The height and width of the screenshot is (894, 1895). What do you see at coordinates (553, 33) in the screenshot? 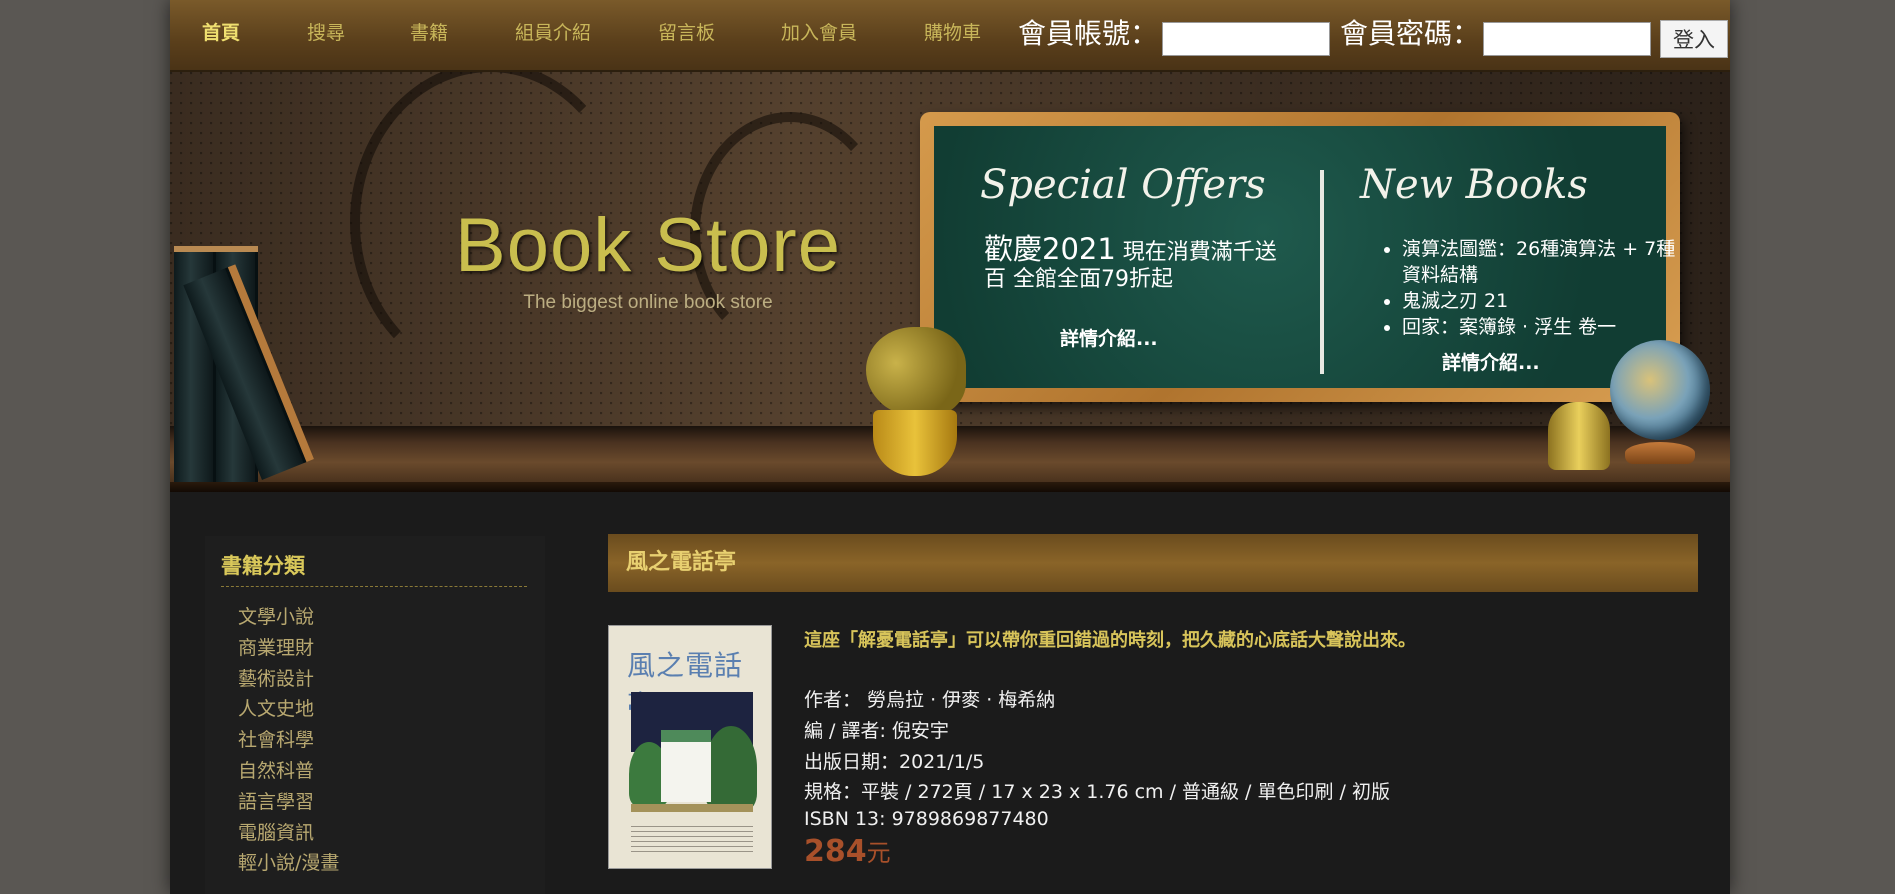
I see `nav-item-members: 組員介紹` at bounding box center [553, 33].